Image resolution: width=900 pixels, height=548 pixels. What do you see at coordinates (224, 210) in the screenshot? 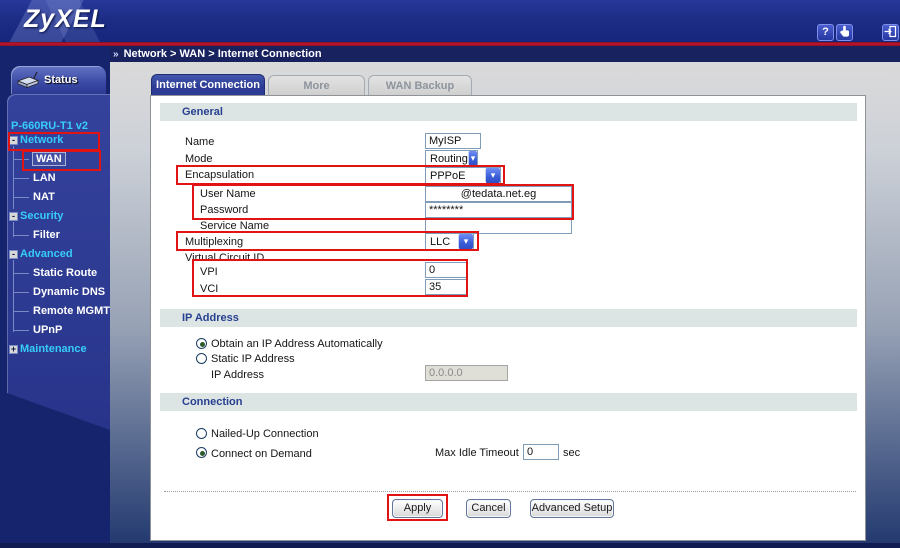
I see `password-label: Password` at bounding box center [224, 210].